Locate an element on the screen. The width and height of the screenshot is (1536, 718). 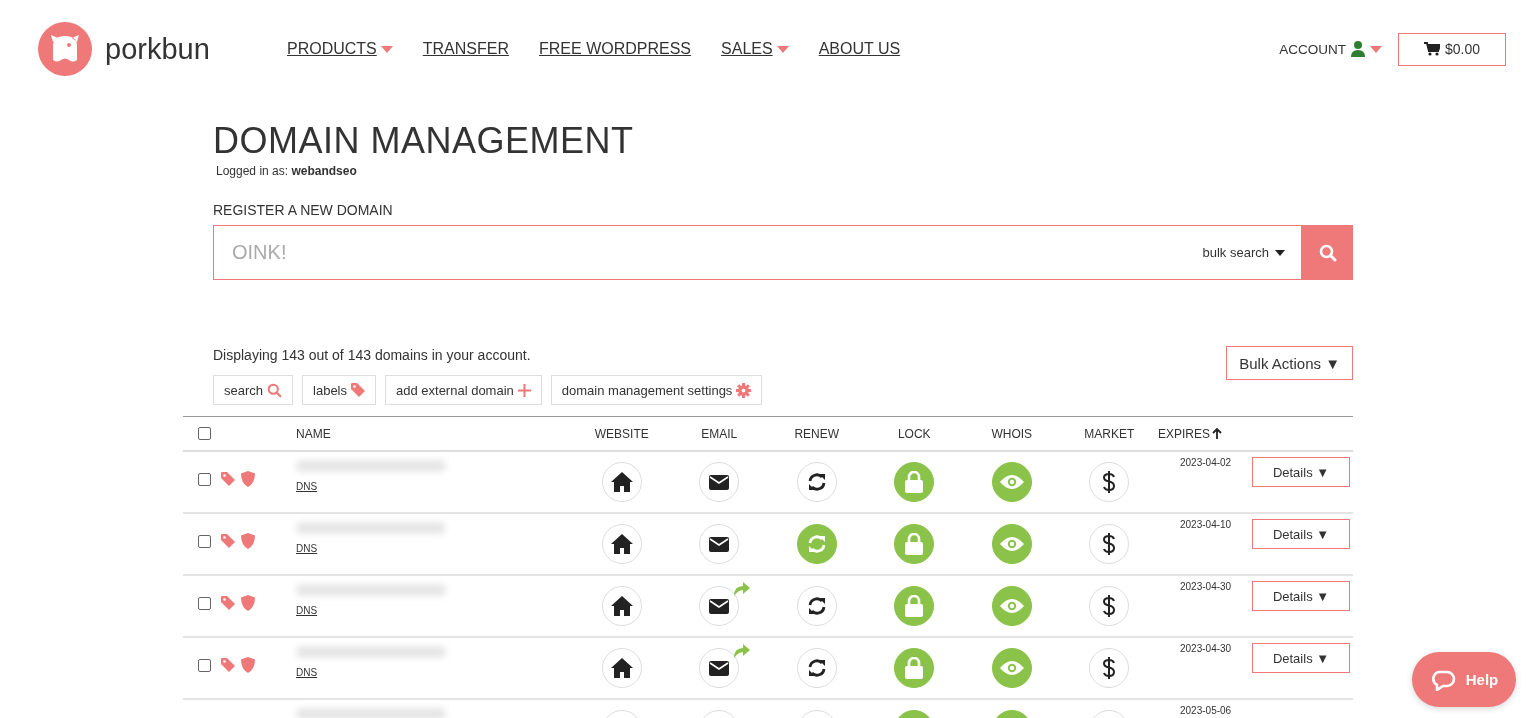
bulk-search-dropdown: bulk search is located at coordinates (1243, 252).